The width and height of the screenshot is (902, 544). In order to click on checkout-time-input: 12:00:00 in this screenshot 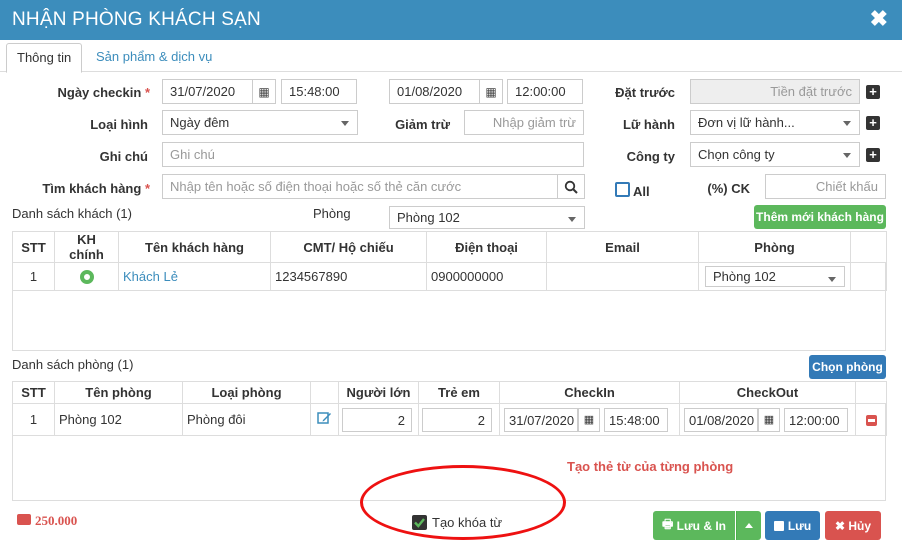, I will do `click(545, 91)`.